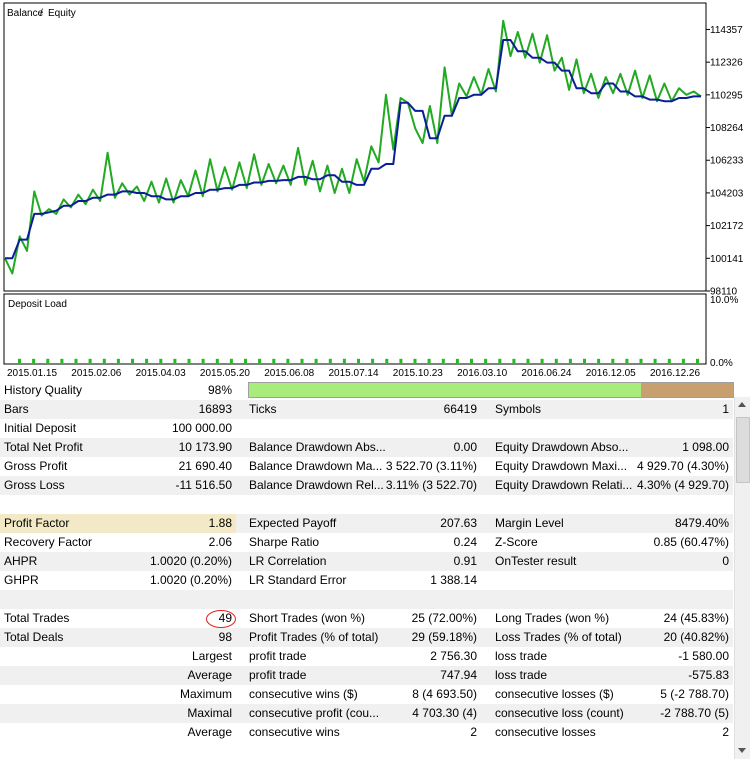 This screenshot has height=760, width=750. Describe the element at coordinates (431, 466) in the screenshot. I see `metric-value: 3 522.70 (3.11%)` at that location.